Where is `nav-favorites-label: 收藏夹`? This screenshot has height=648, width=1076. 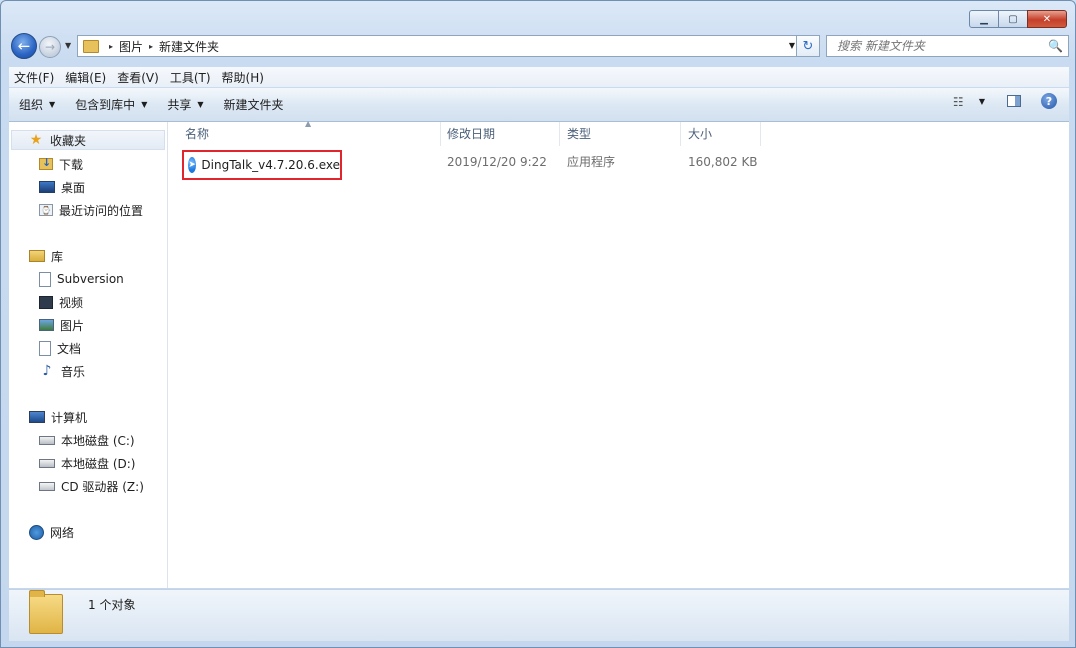
nav-favorites-label: 收藏夹 is located at coordinates (68, 140).